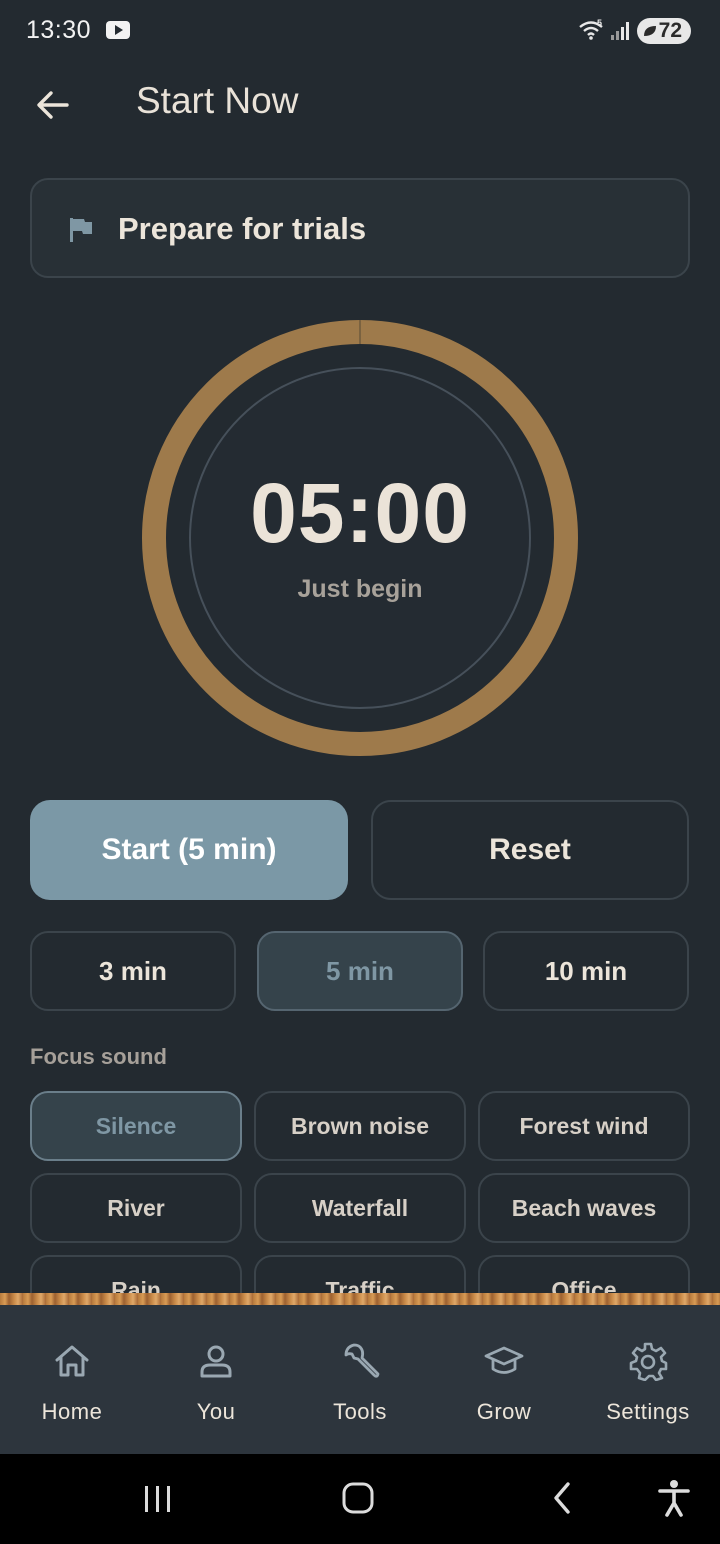 This screenshot has height=1544, width=720. Describe the element at coordinates (674, 1498) in the screenshot. I see `accessibility-icon` at that location.